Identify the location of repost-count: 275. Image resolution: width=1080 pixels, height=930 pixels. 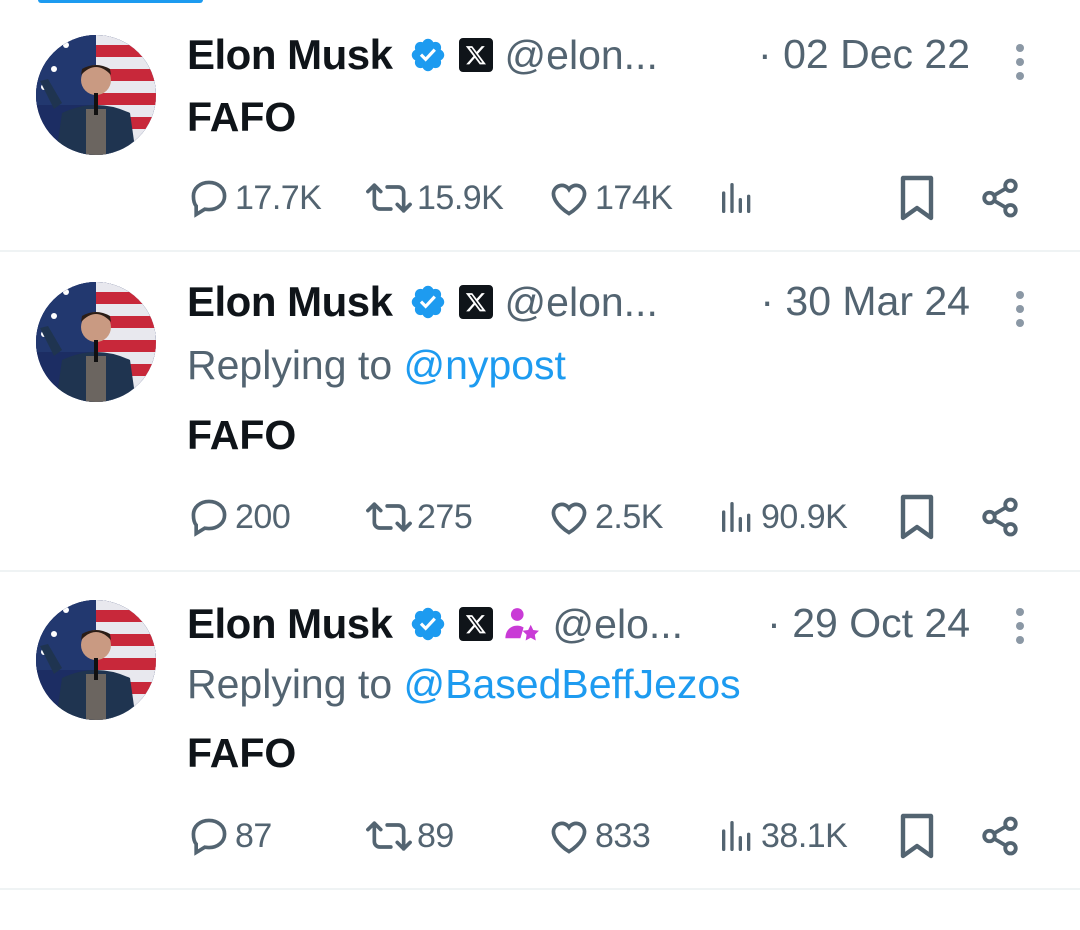
(445, 516).